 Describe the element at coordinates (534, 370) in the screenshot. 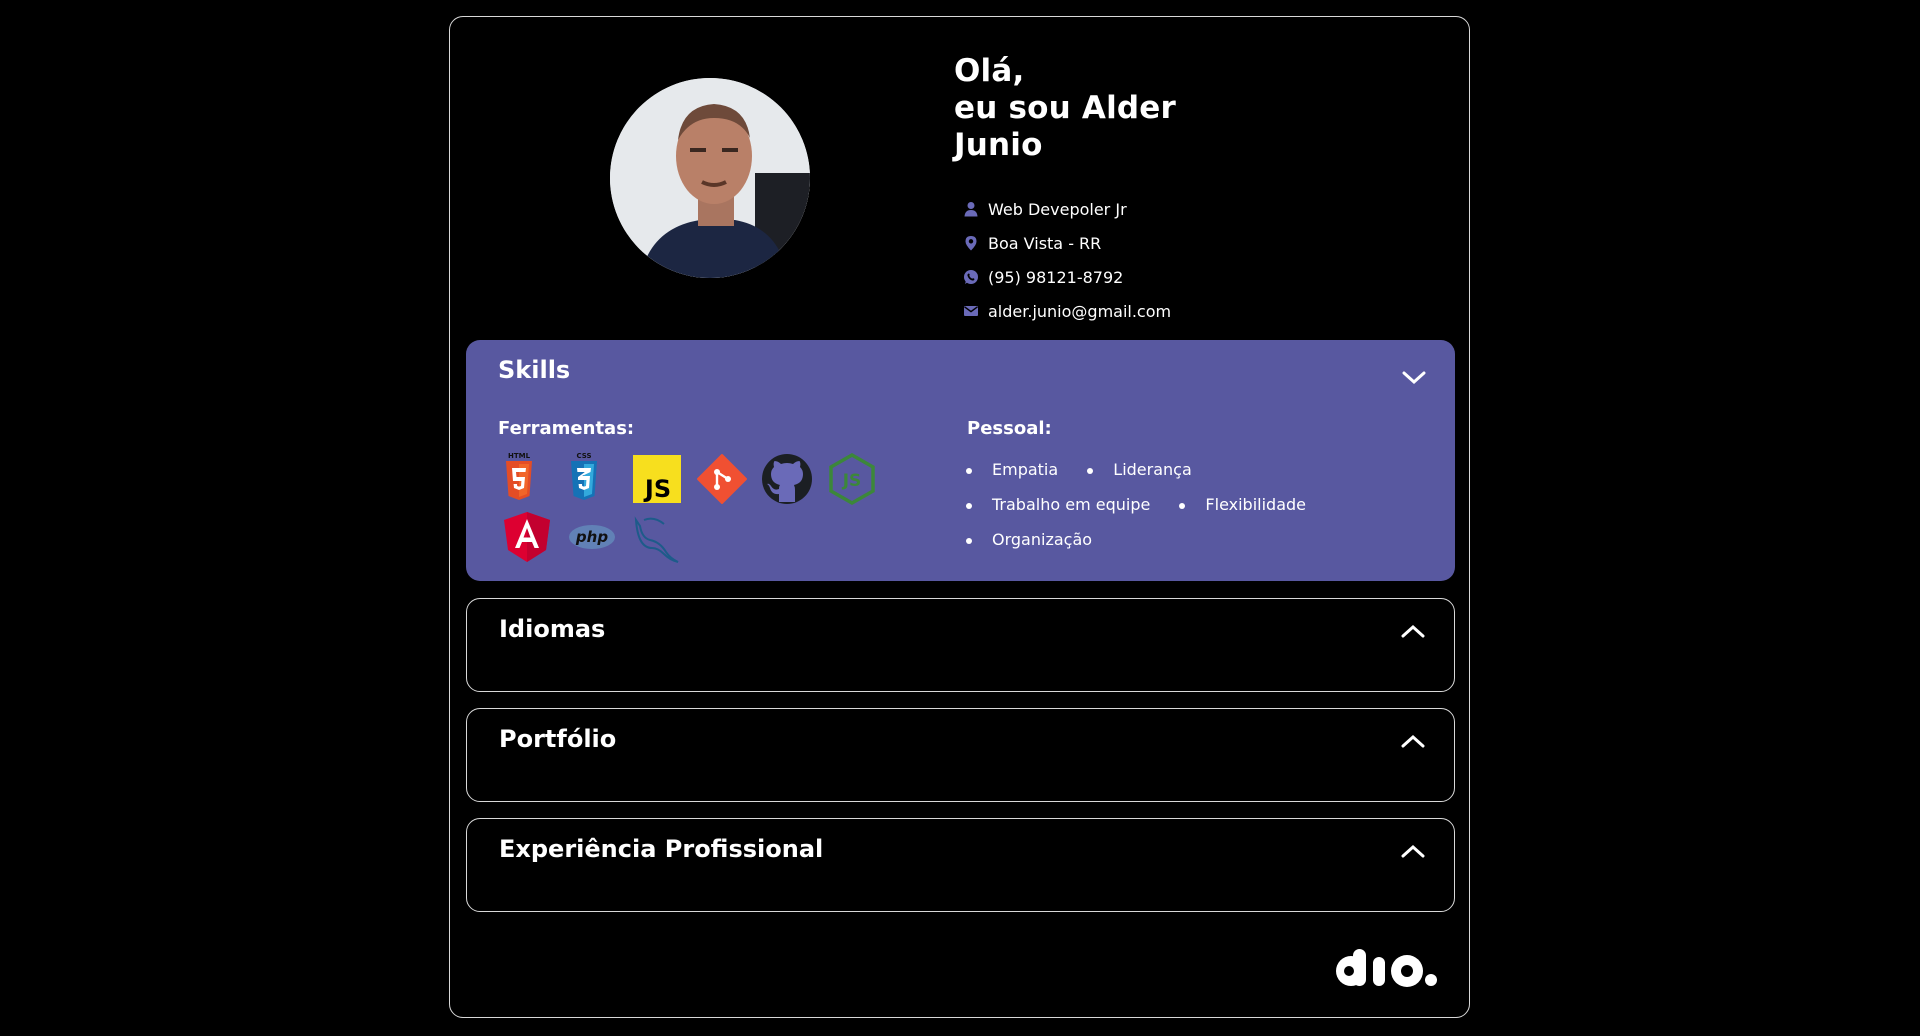

I see `skills-title: Skills` at that location.